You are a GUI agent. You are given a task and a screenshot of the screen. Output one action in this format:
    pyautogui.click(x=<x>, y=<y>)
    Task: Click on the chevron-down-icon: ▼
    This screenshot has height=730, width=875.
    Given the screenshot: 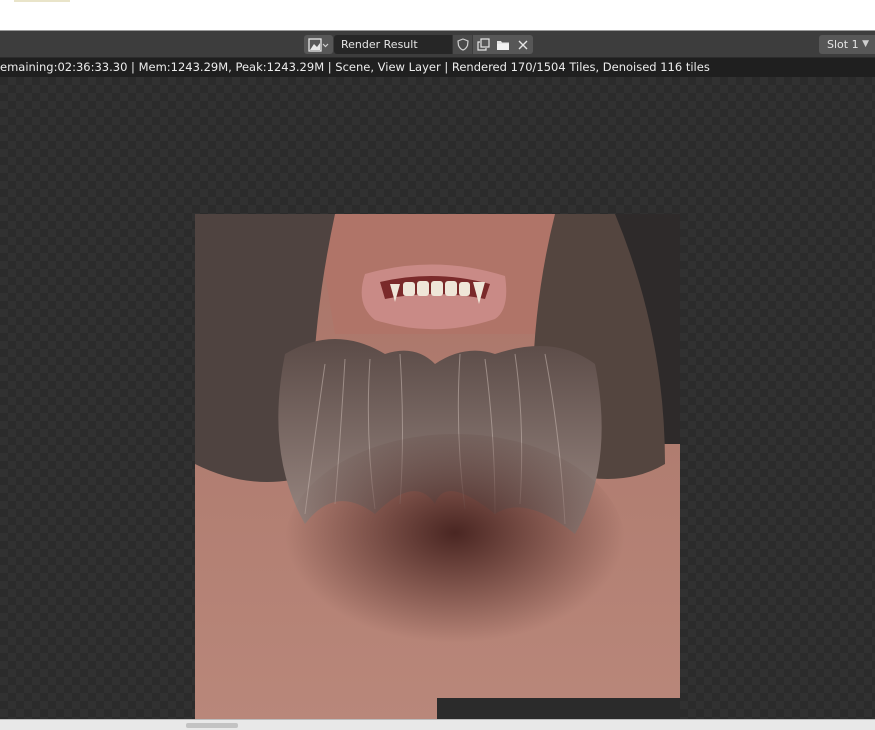 What is the action you would take?
    pyautogui.click(x=865, y=44)
    